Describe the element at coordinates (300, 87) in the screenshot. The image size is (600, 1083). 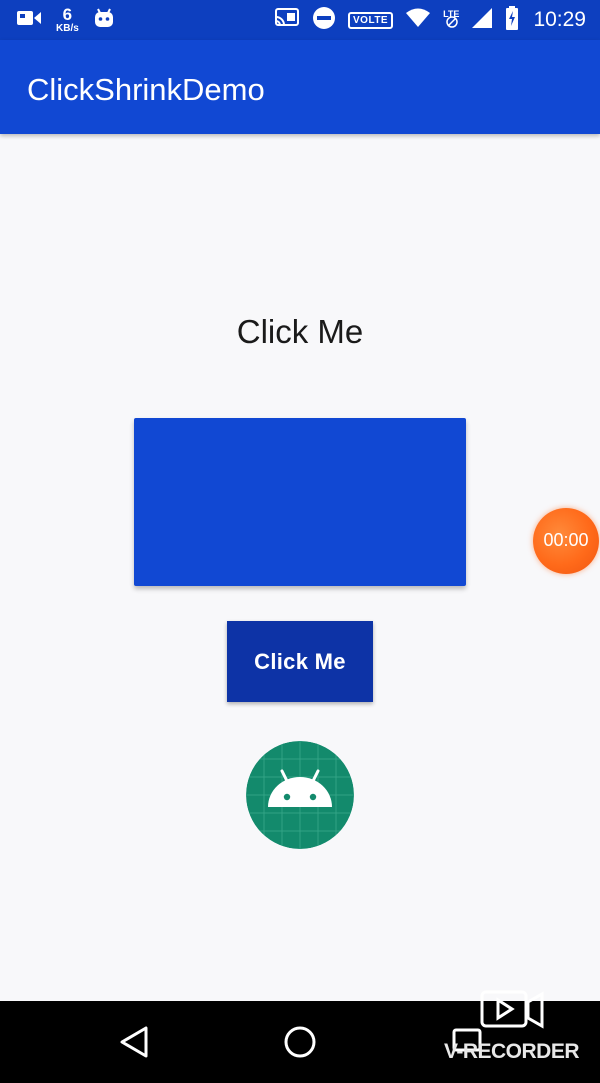
I see `app-bar: ClickShrinkDemo` at that location.